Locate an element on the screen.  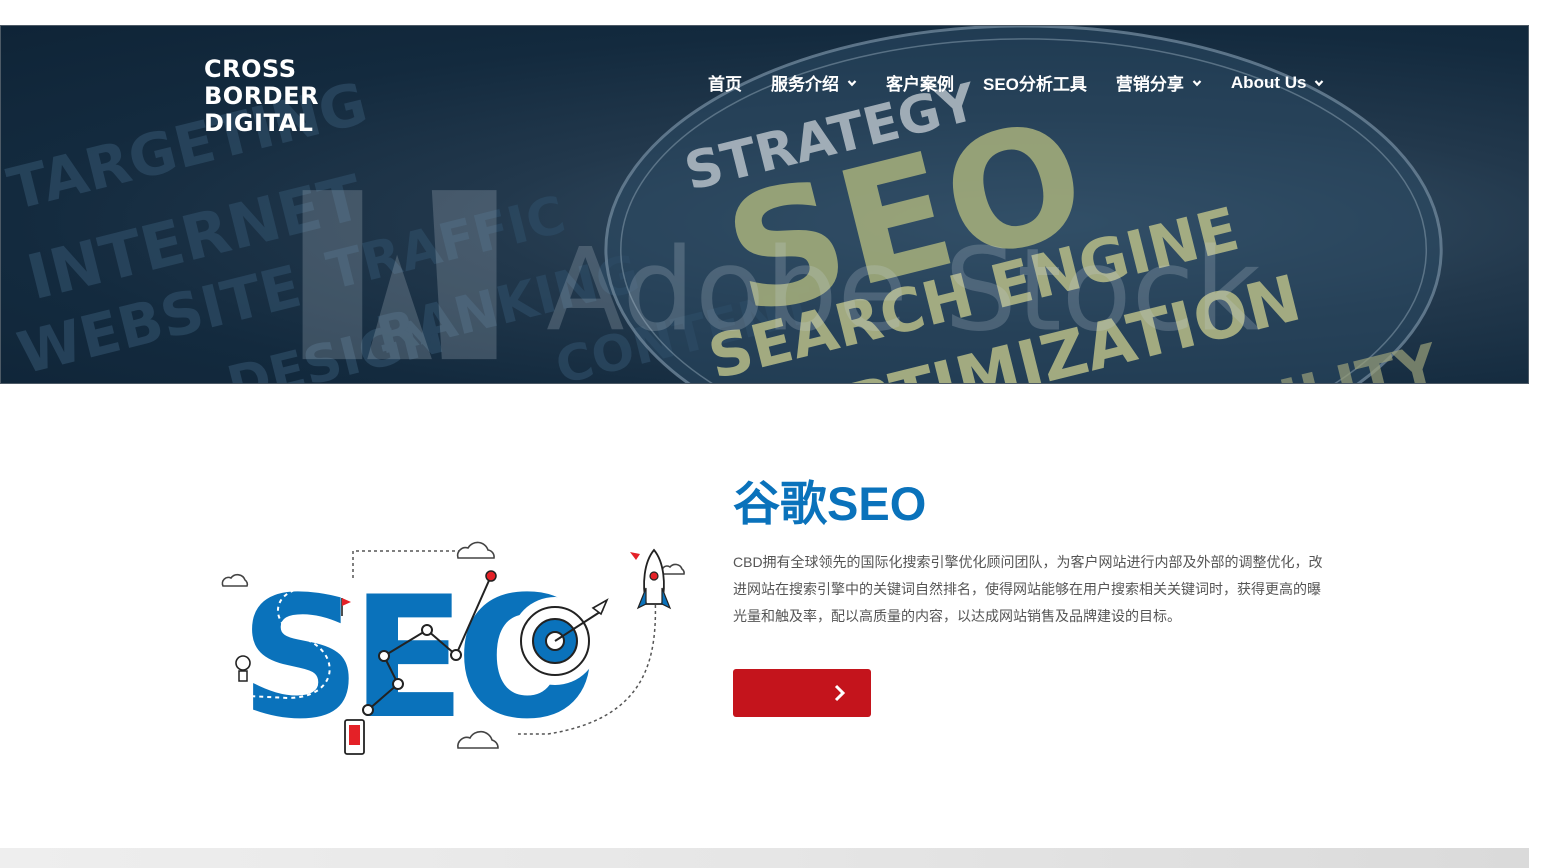
site-logo: CROSS BORDER DIGITAL is located at coordinates (261, 96).